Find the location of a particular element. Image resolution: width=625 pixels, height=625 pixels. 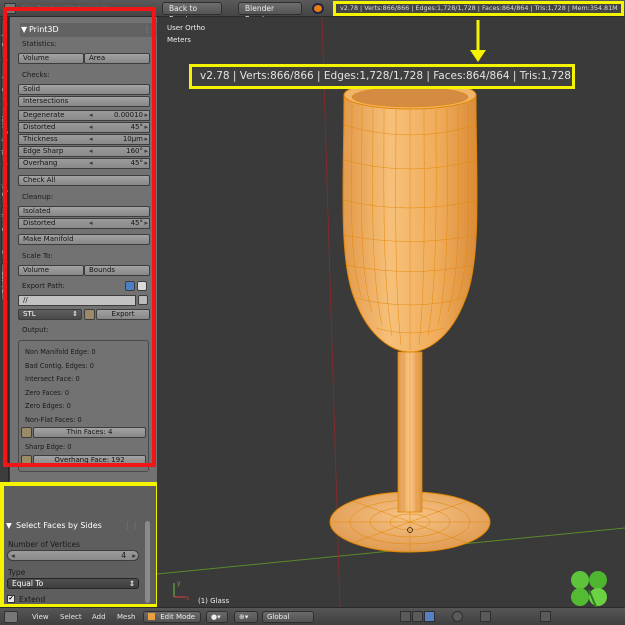

checks-label: Checks: is located at coordinates (36, 75).